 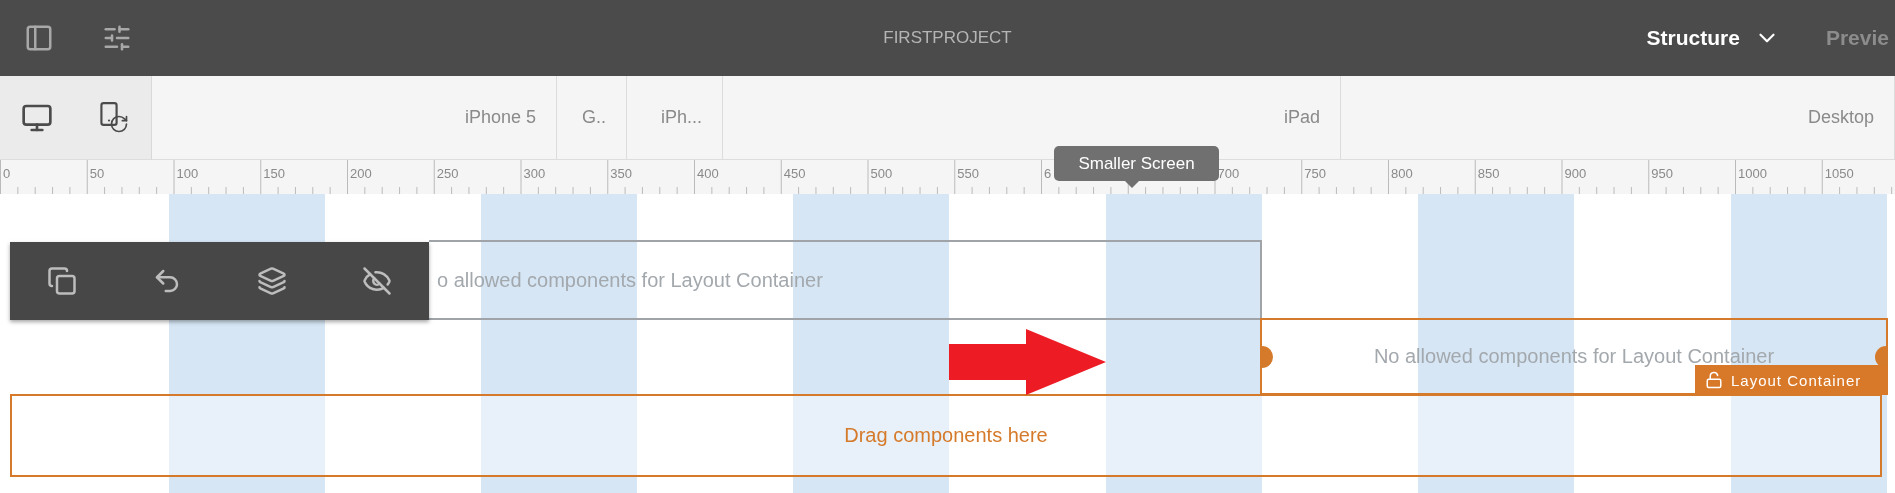 I want to click on ruler-label: 950, so click(x=1662, y=173).